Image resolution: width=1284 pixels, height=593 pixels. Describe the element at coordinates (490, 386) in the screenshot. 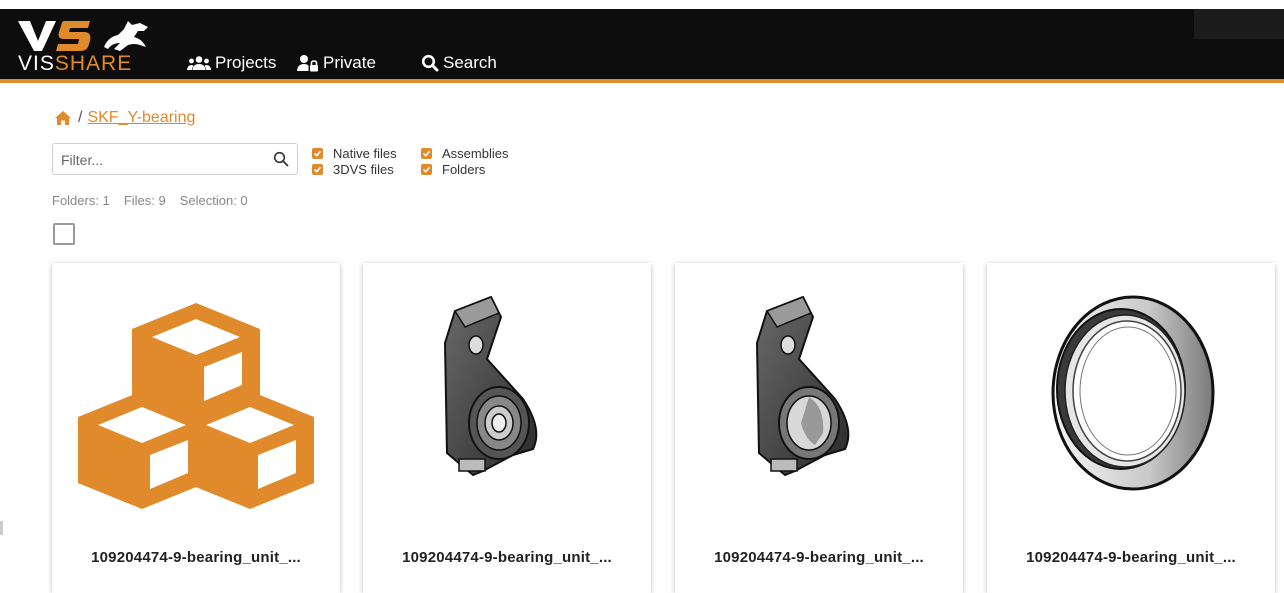

I see `bearing-housing-render` at that location.